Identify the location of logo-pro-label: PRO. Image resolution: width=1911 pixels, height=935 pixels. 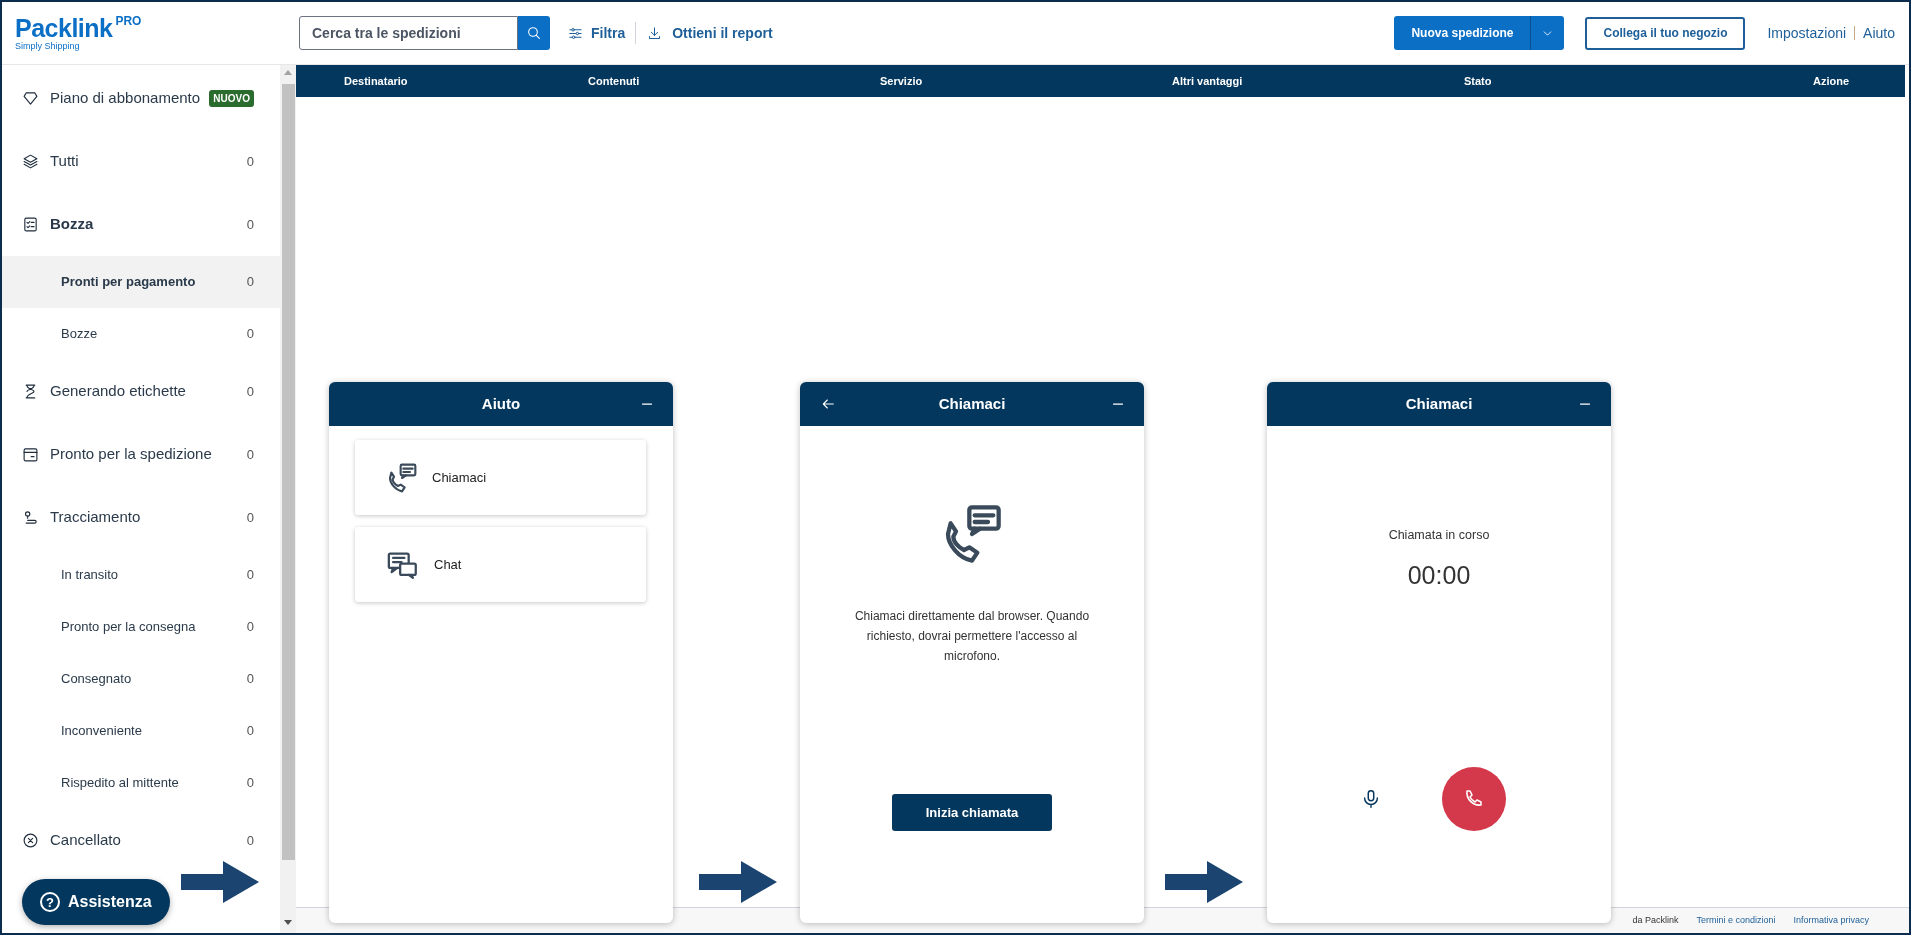
(128, 20).